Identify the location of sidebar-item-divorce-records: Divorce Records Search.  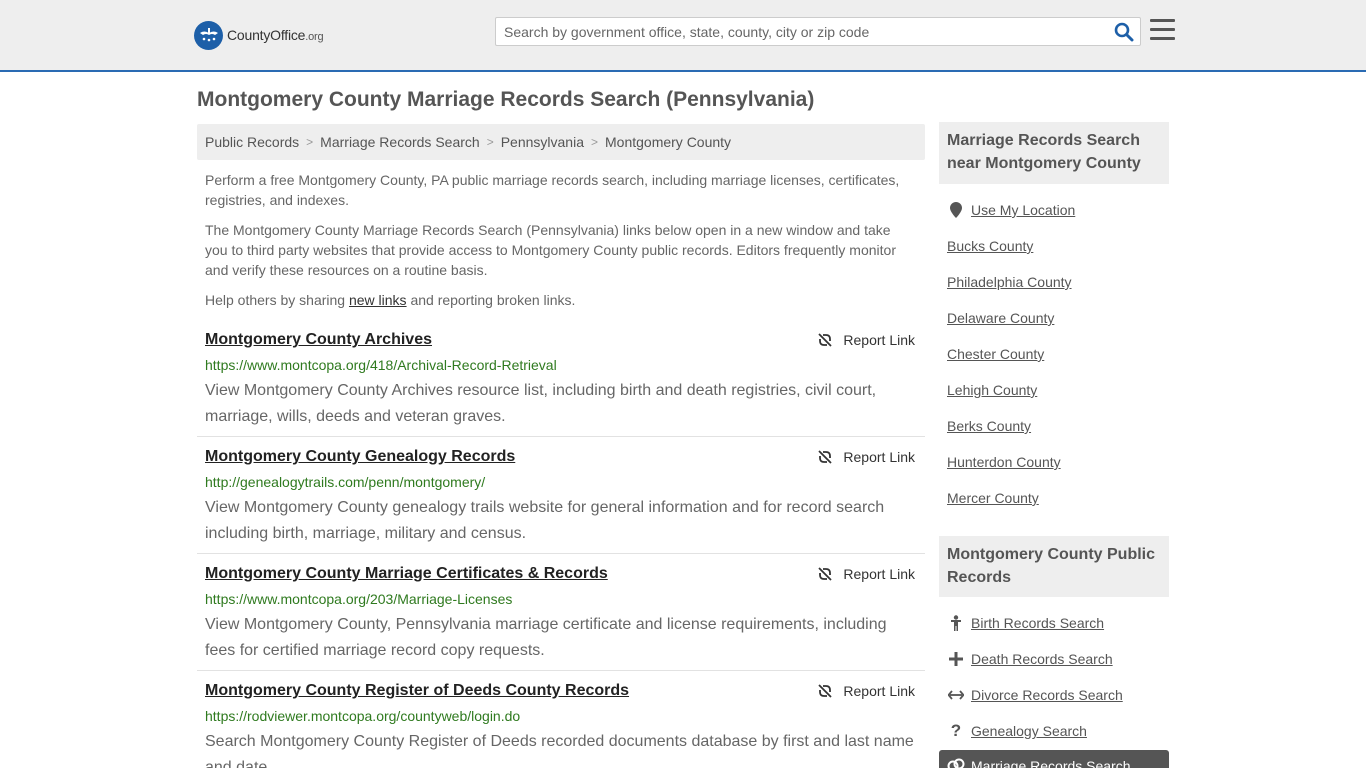
(1047, 695).